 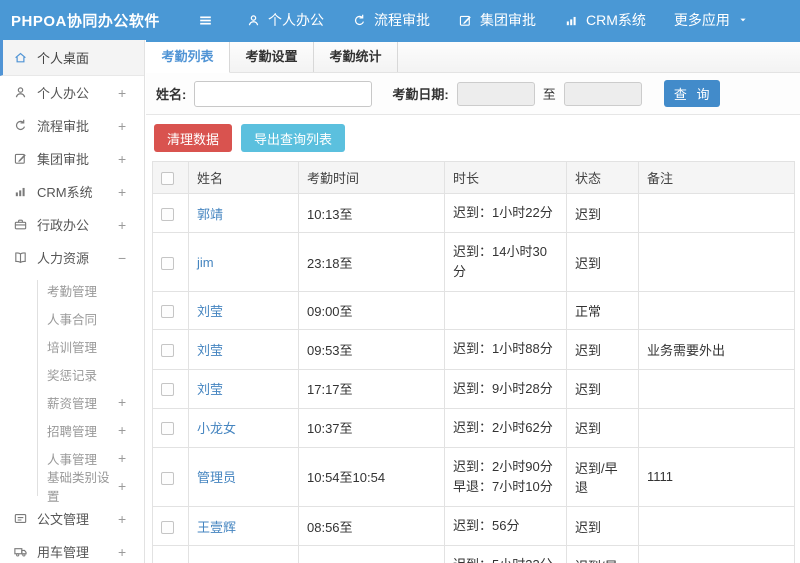 I want to click on date-range-to-label: 至, so click(x=549, y=94).